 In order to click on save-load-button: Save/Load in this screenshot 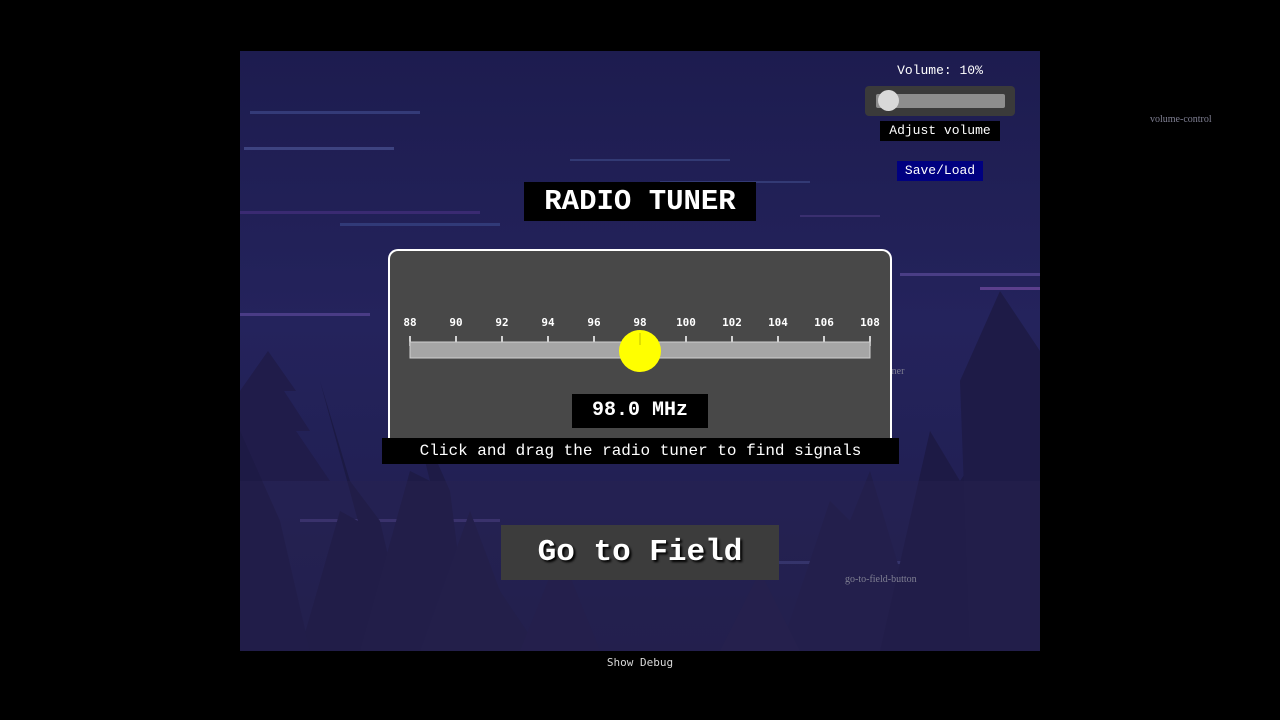, I will do `click(940, 171)`.